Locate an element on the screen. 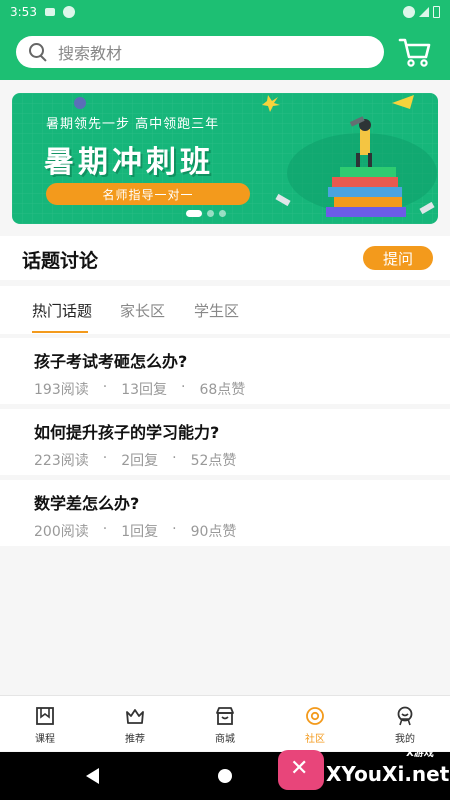 Image resolution: width=450 pixels, height=800 pixels. course-icon is located at coordinates (45, 716).